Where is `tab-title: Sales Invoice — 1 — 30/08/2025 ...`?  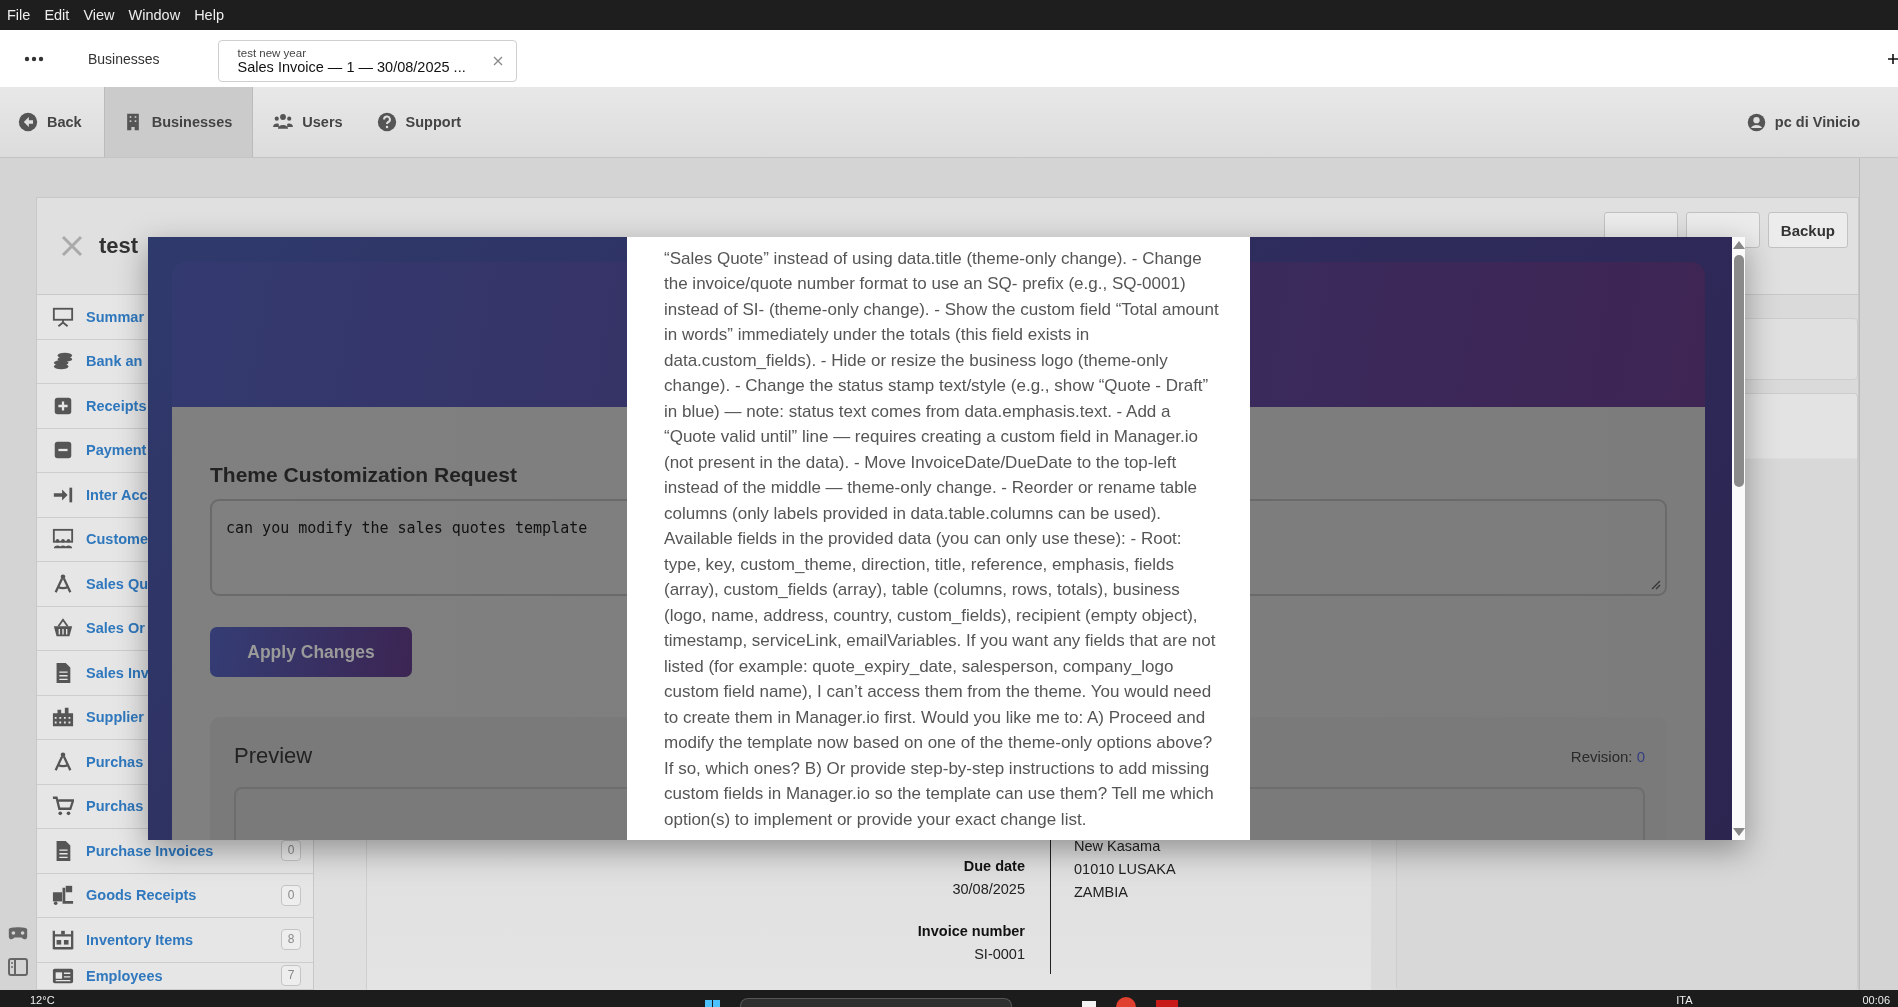
tab-title: Sales Invoice — 1 — 30/08/2025 ... is located at coordinates (352, 66).